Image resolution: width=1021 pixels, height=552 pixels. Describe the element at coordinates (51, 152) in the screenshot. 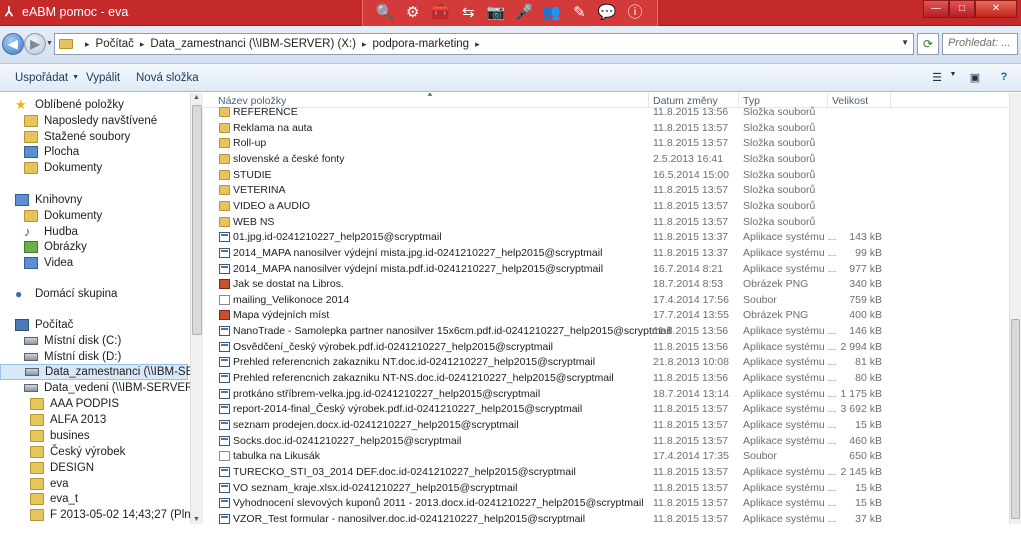

I see `nav-favorite-item: Plocha` at that location.